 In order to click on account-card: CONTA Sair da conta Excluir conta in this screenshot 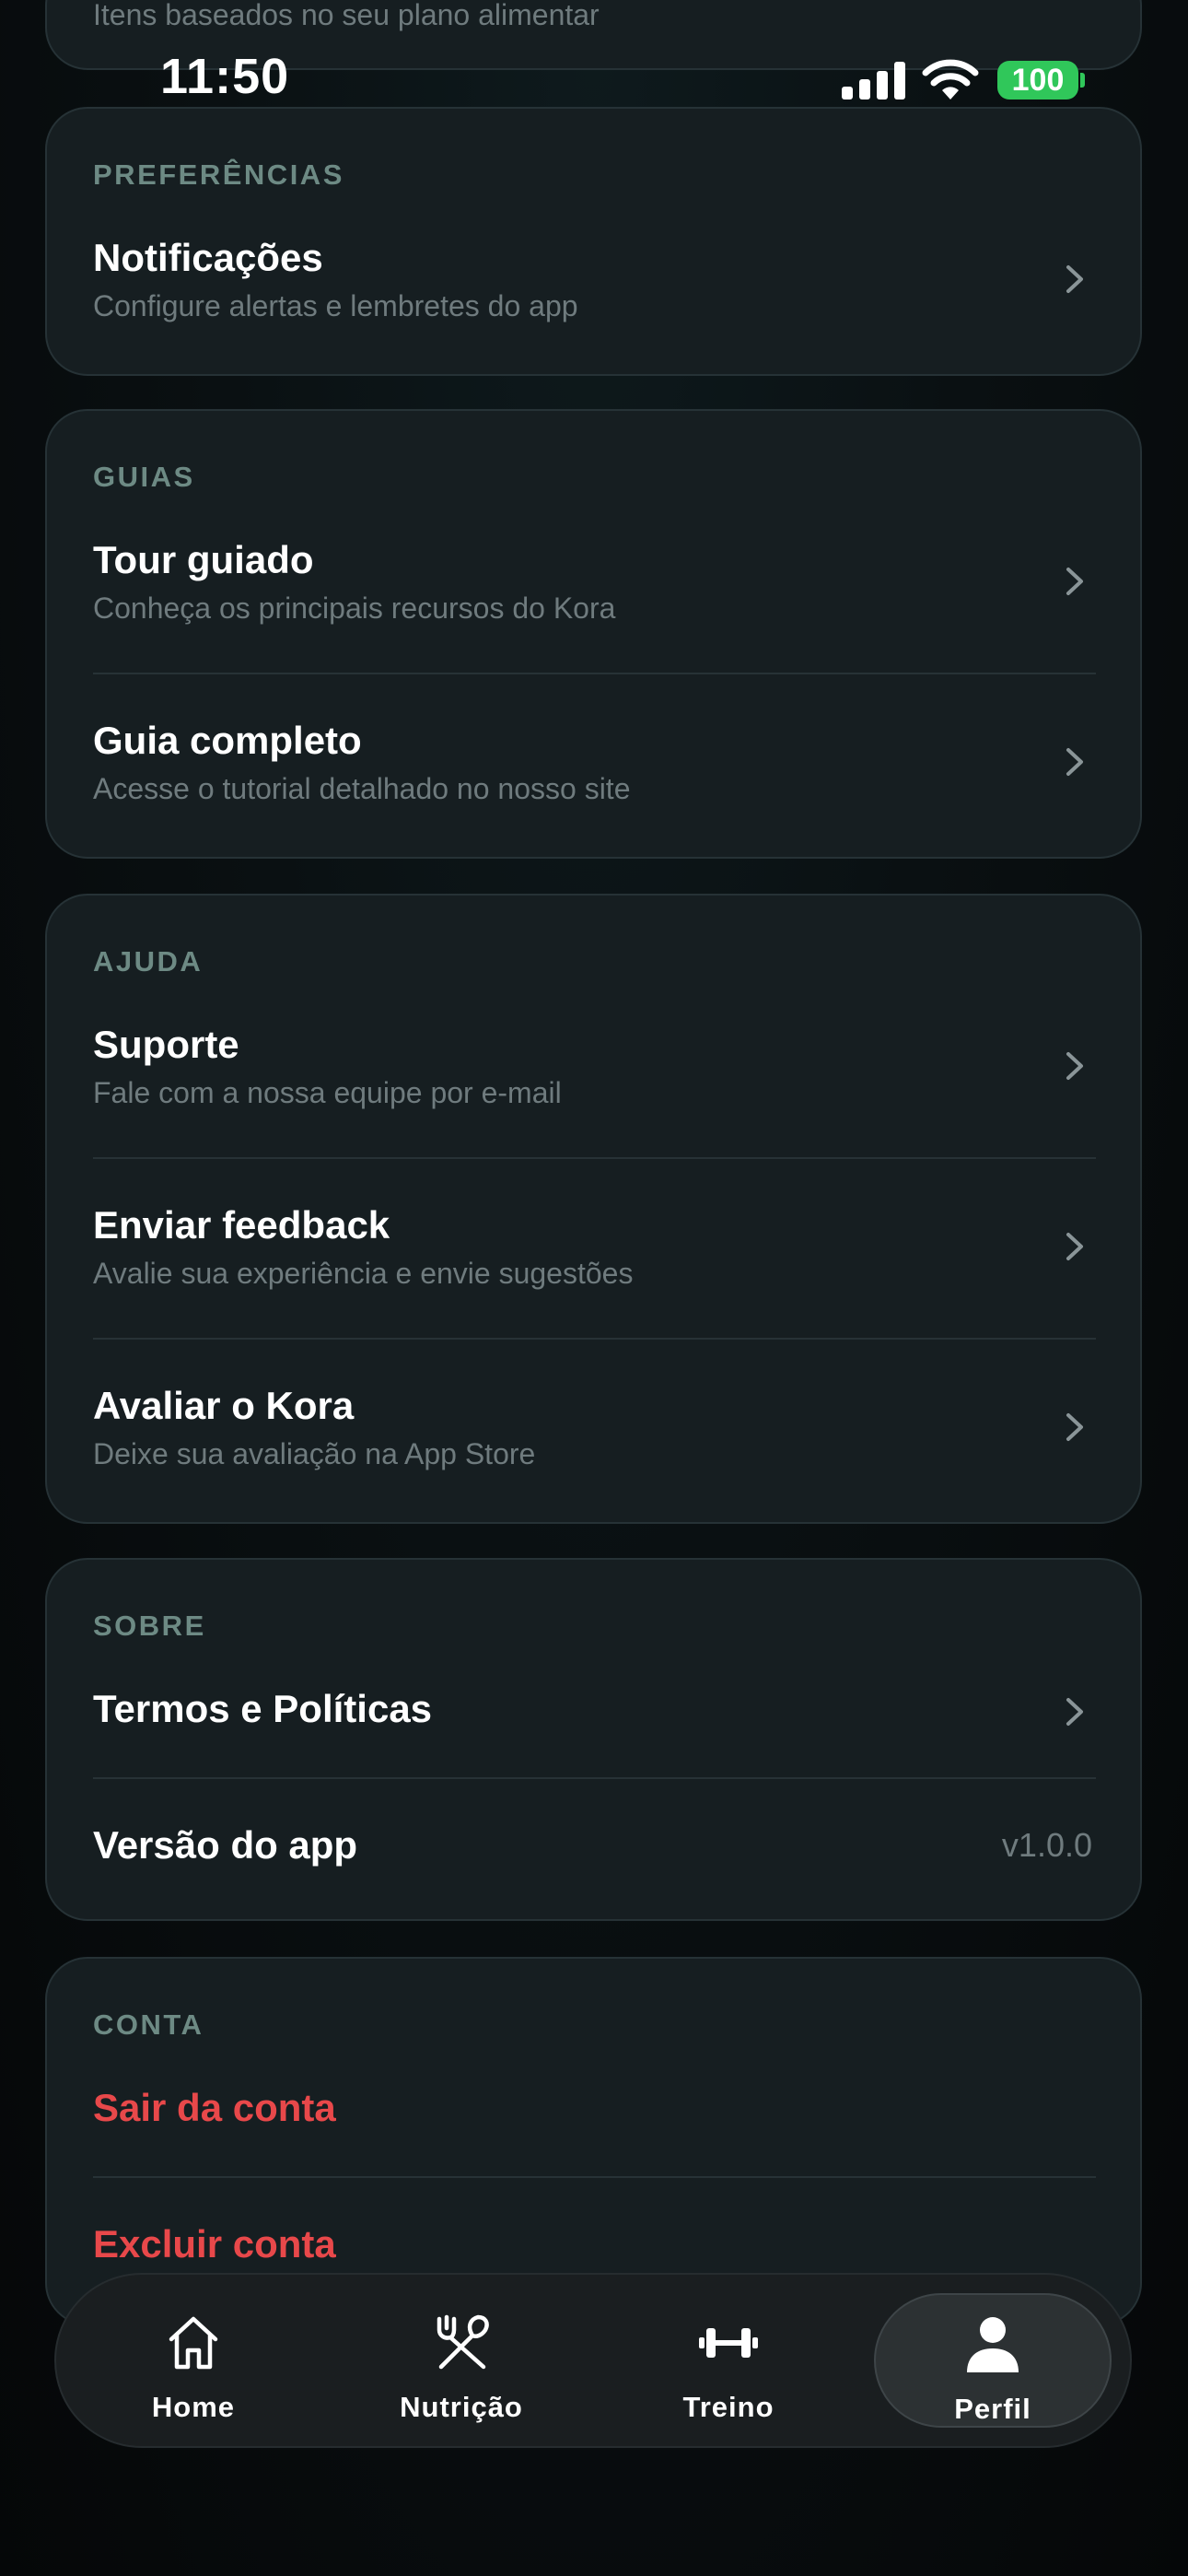, I will do `click(593, 2141)`.